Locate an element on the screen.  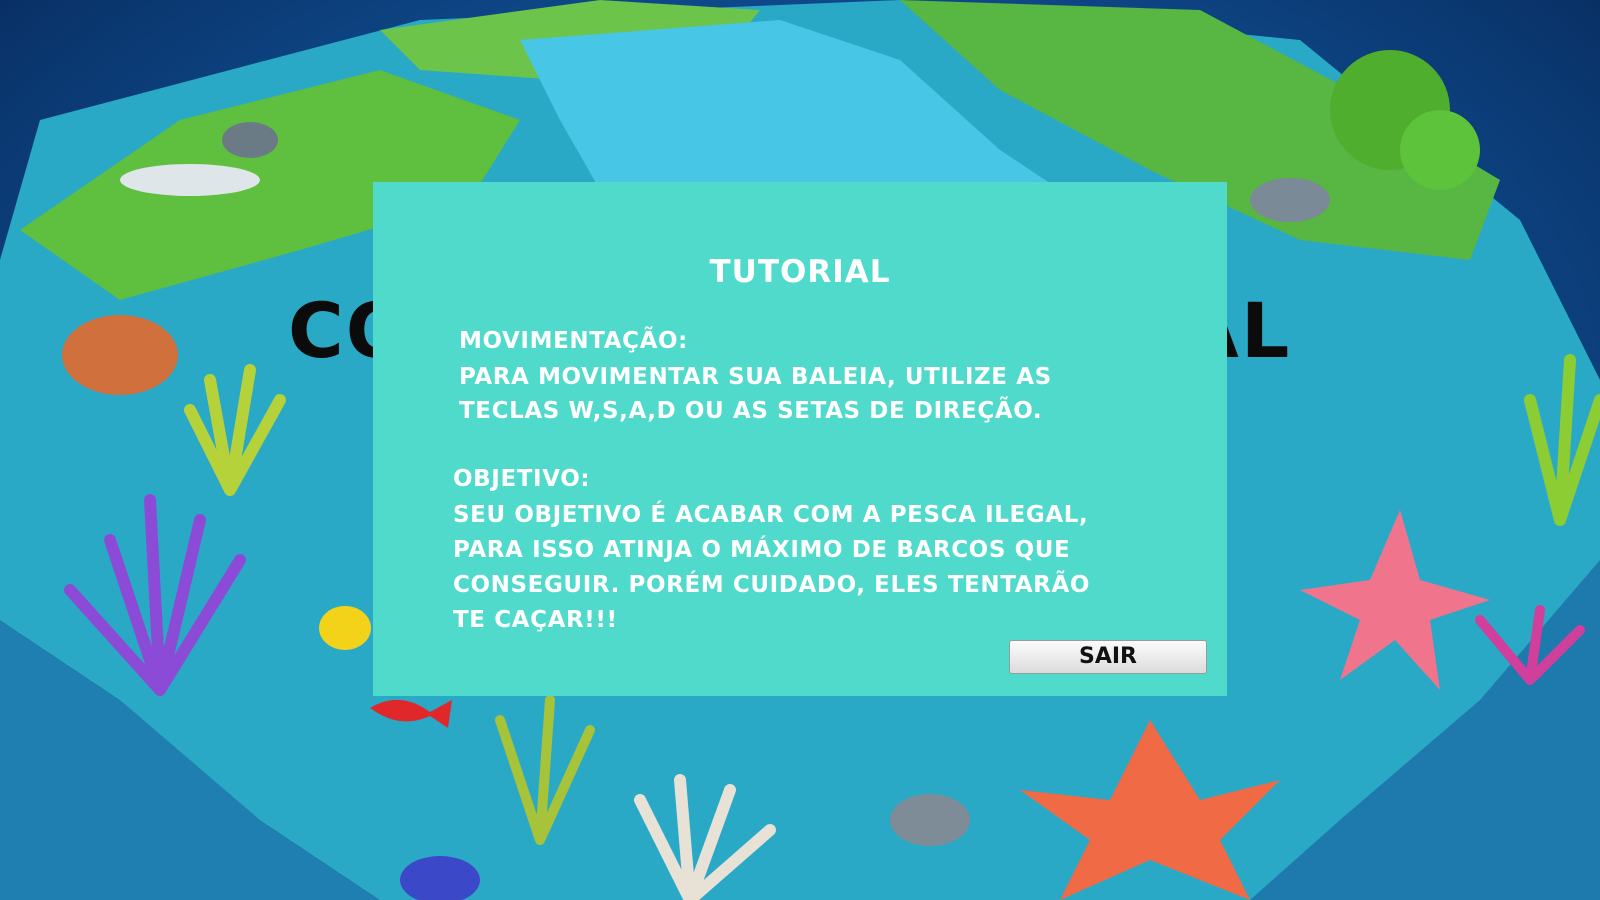
tutorial-heading: TUTORIAL is located at coordinates (800, 272).